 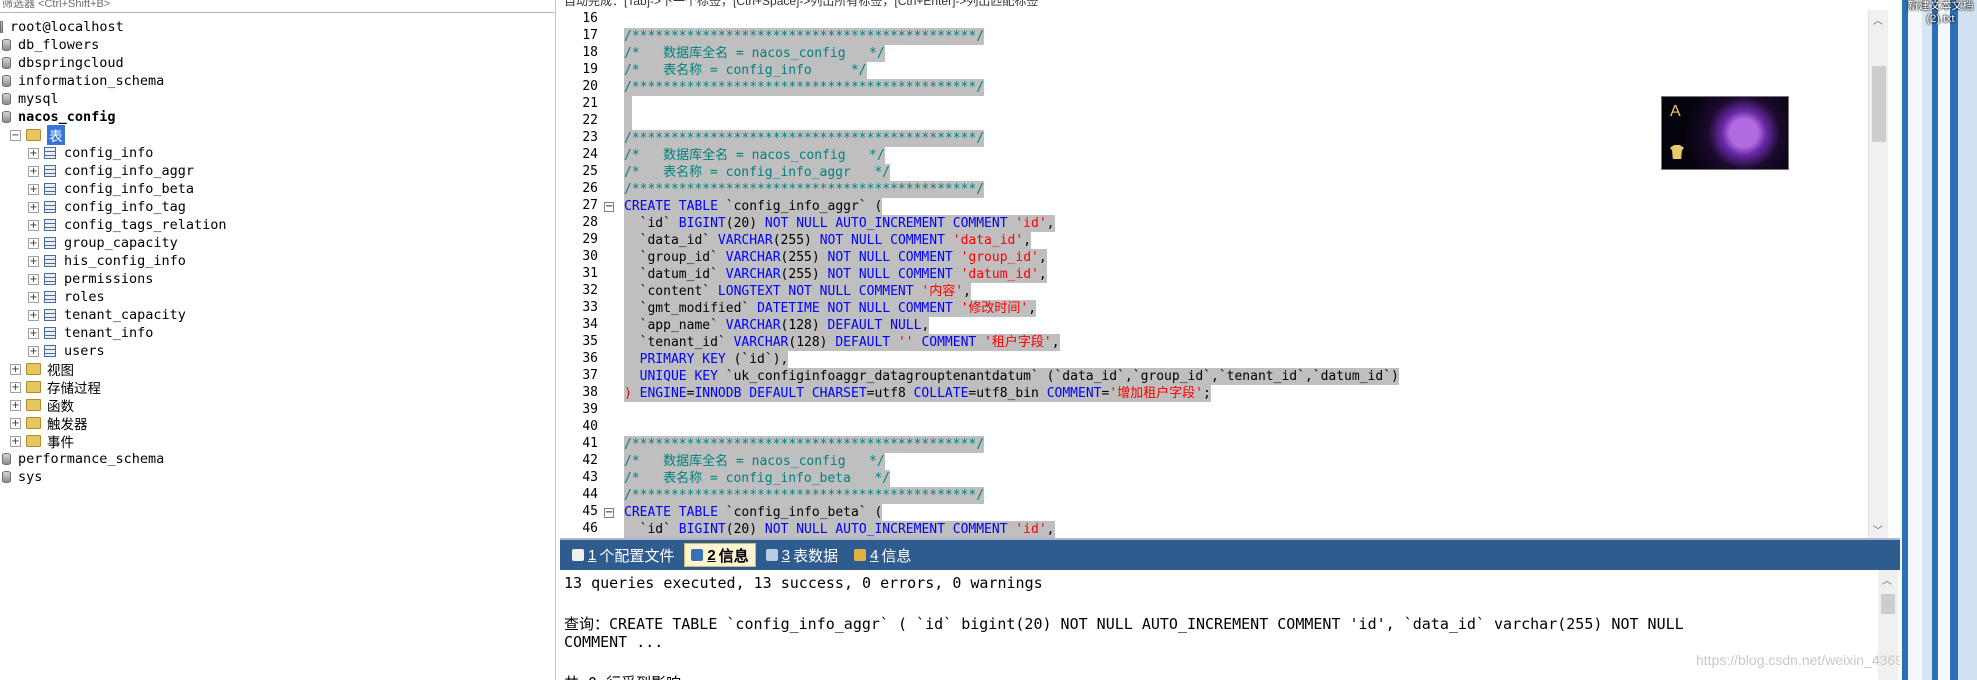 What do you see at coordinates (42, 405) in the screenshot?
I see `tree-folder: + 函数` at bounding box center [42, 405].